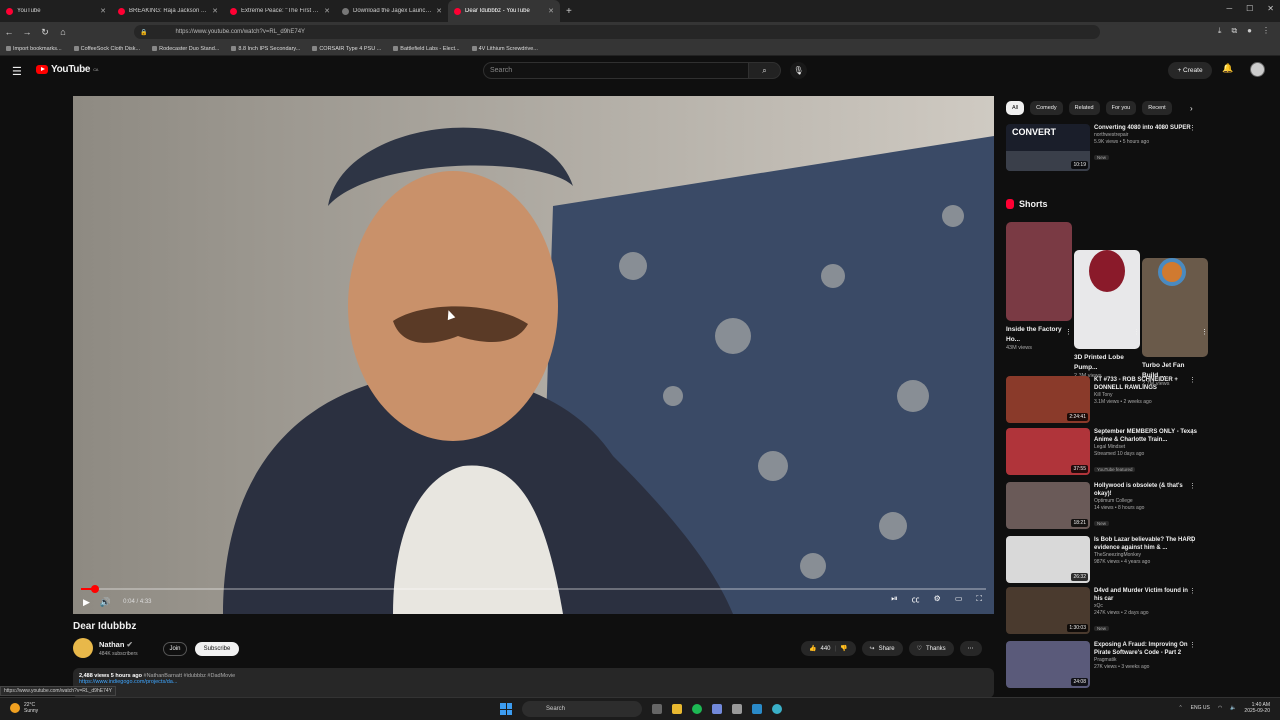 The width and height of the screenshot is (1280, 720). Describe the element at coordinates (697, 709) in the screenshot. I see `spotify-icon` at that location.